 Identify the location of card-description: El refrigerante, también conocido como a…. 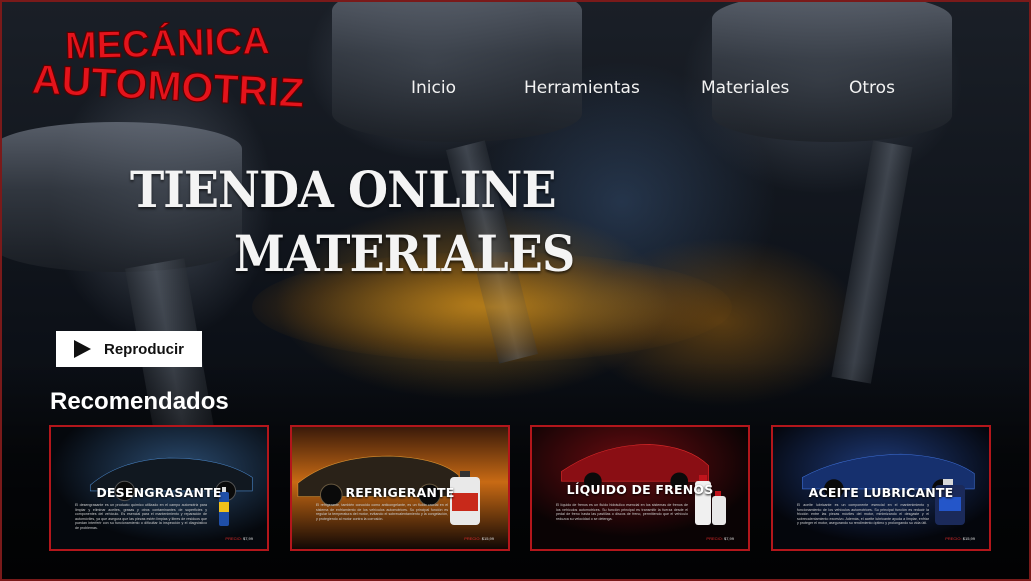
(382, 512).